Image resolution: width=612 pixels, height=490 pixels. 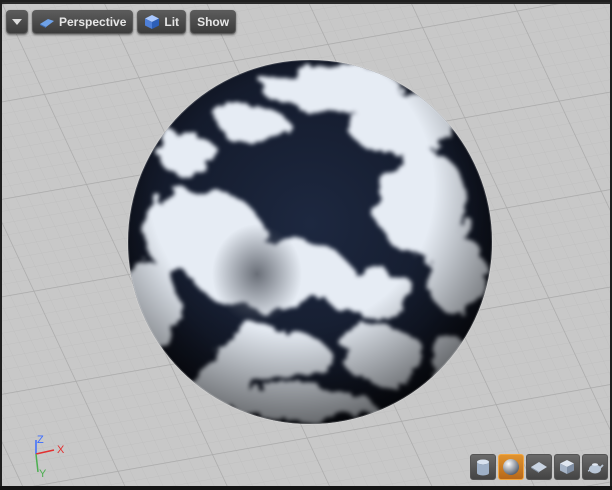 I want to click on preview-custom-mesh-button, so click(x=595, y=467).